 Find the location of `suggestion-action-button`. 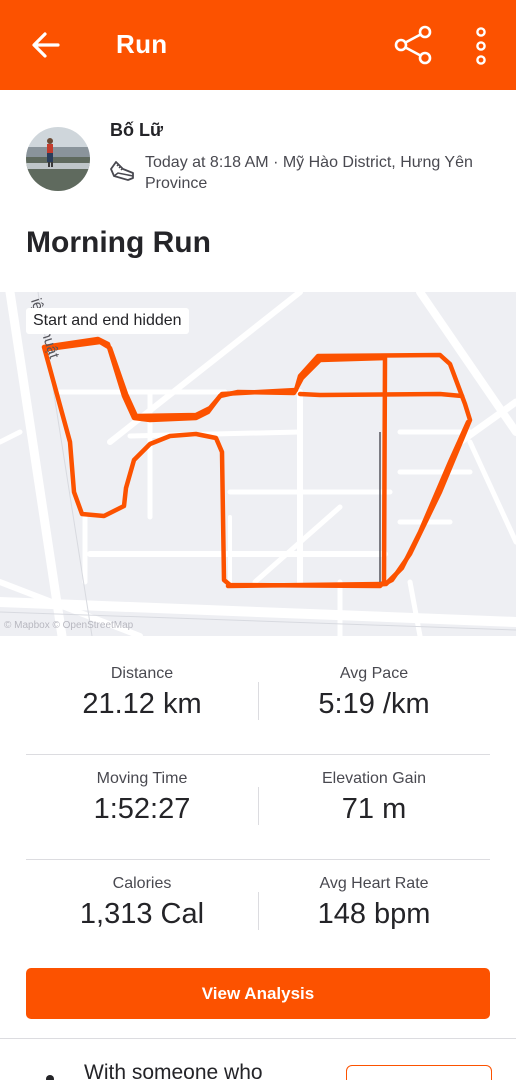

suggestion-action-button is located at coordinates (419, 1072).